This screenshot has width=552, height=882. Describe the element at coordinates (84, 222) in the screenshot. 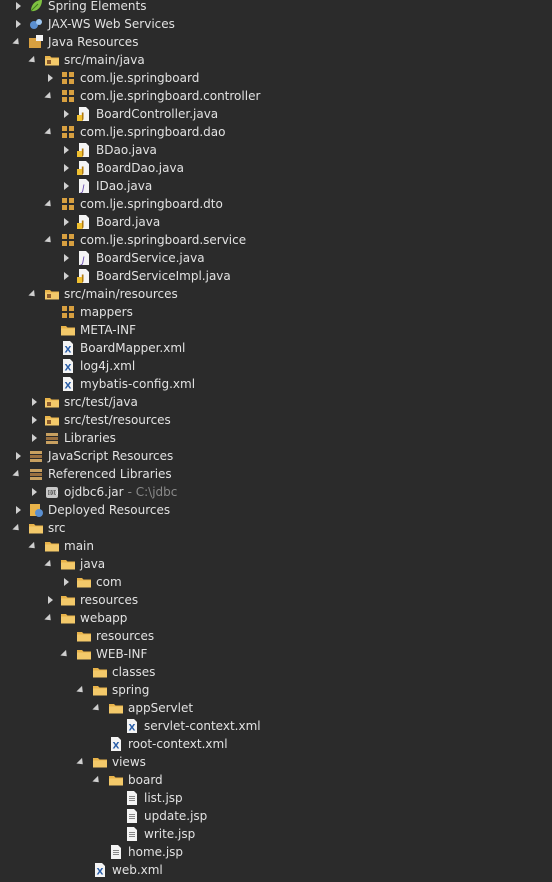

I see `java-class-file-icon: J` at that location.